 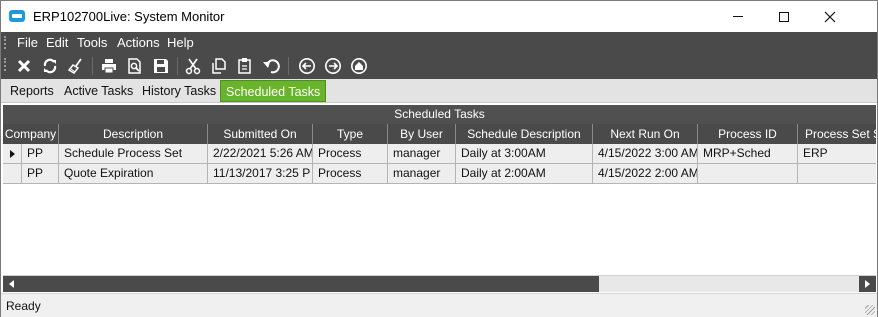 What do you see at coordinates (748, 154) in the screenshot?
I see `cell-process-id: MRP+Sched` at bounding box center [748, 154].